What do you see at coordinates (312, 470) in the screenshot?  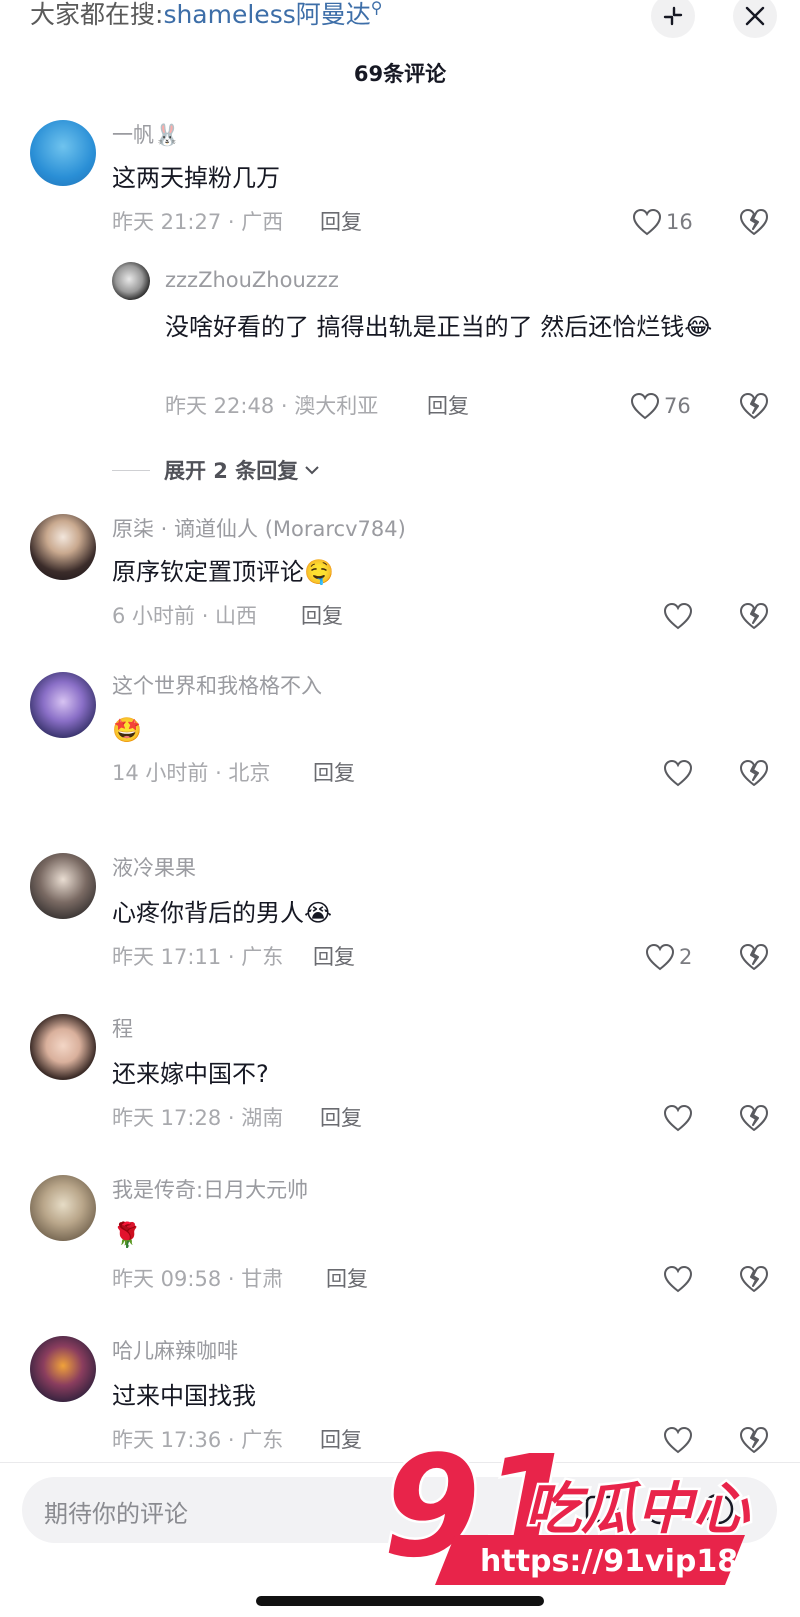 I see `chevron-down-icon` at bounding box center [312, 470].